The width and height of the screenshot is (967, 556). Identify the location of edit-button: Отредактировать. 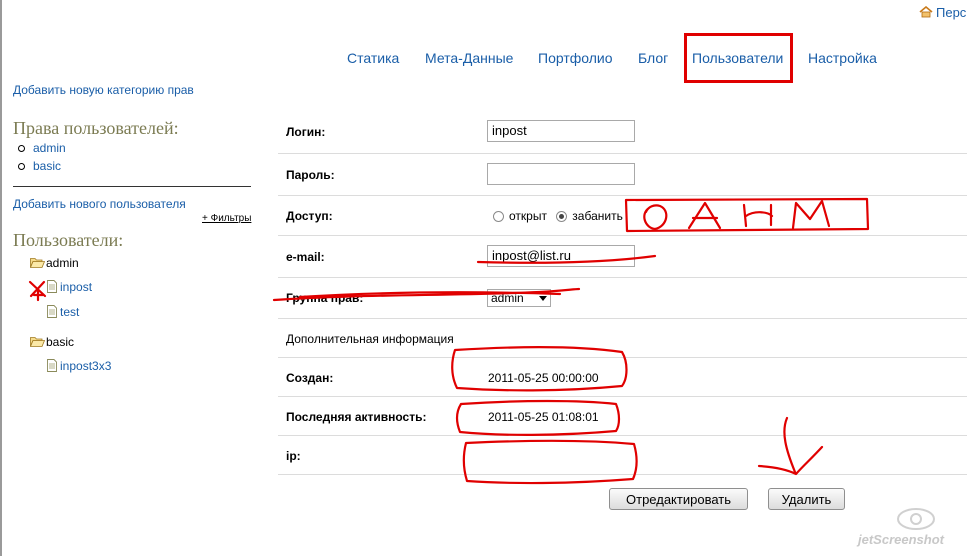
(678, 499).